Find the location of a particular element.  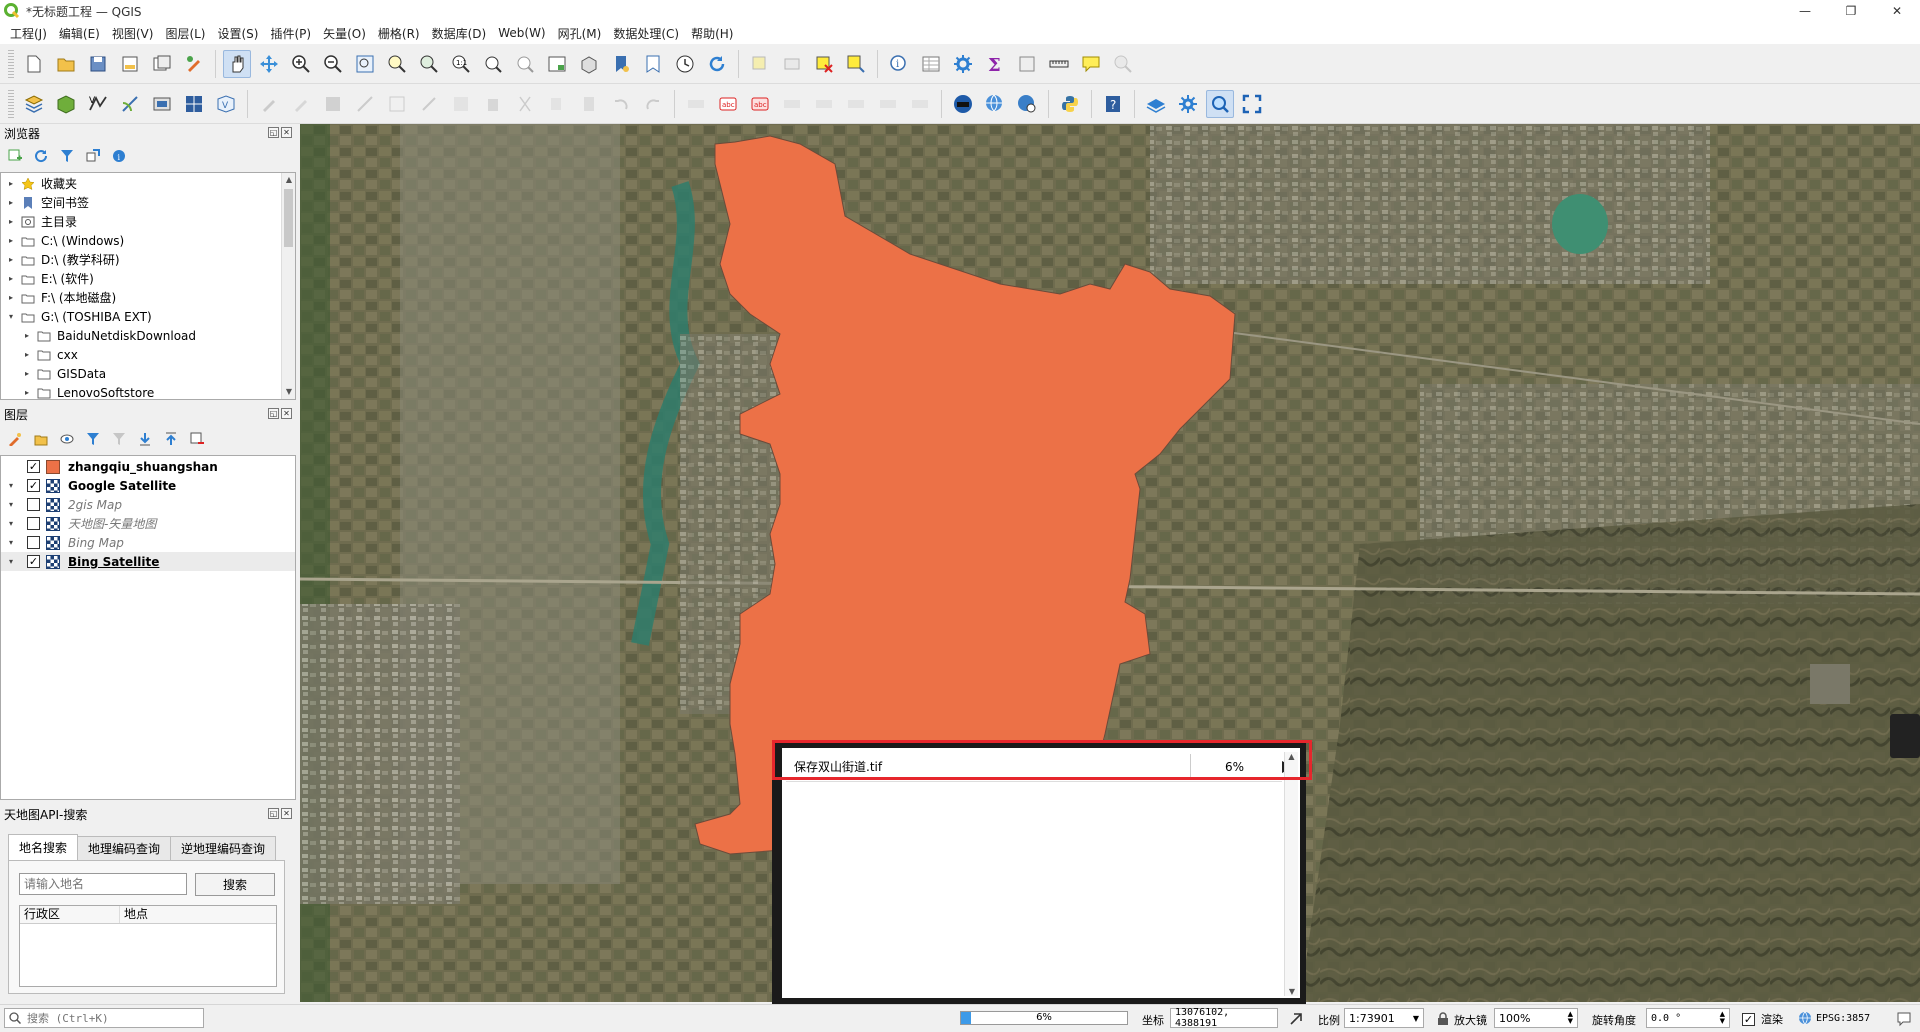

measure-line-icon is located at coordinates (1059, 64).